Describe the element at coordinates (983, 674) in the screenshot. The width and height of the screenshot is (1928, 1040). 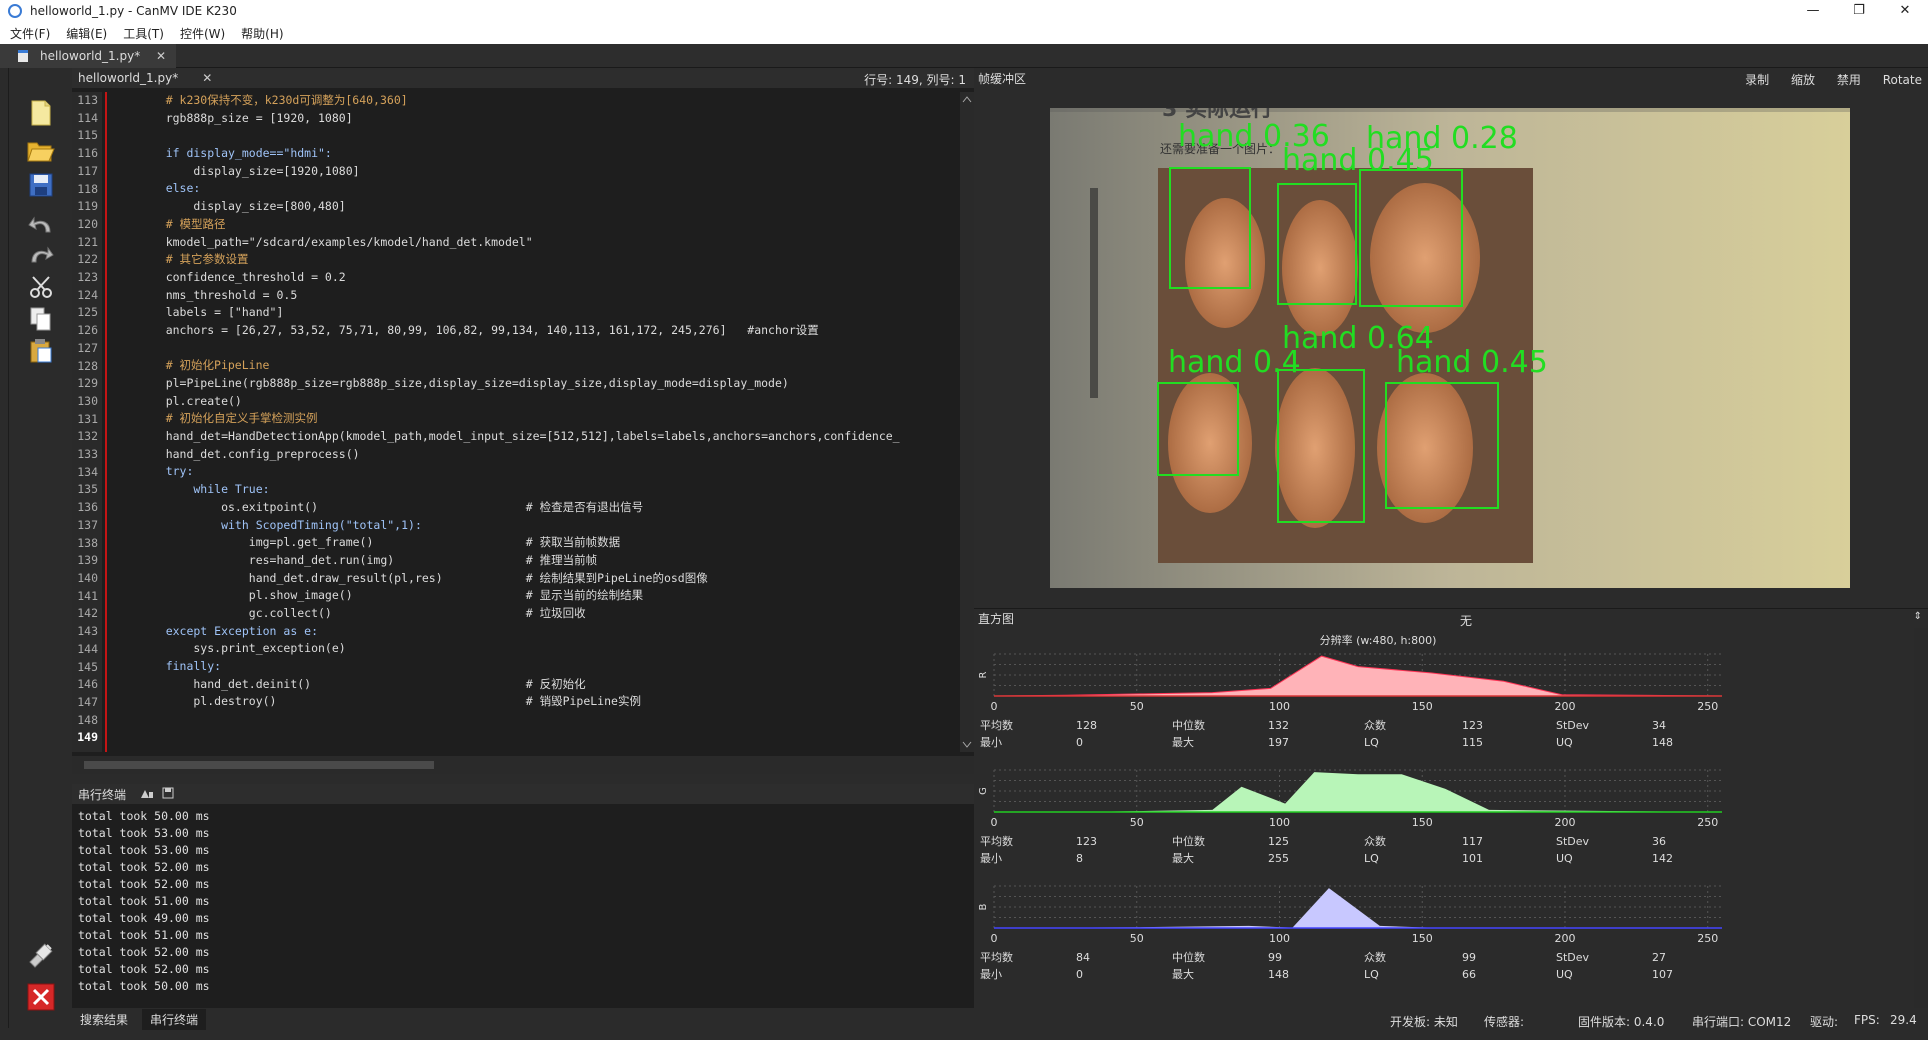
I see `channel-label: R` at that location.